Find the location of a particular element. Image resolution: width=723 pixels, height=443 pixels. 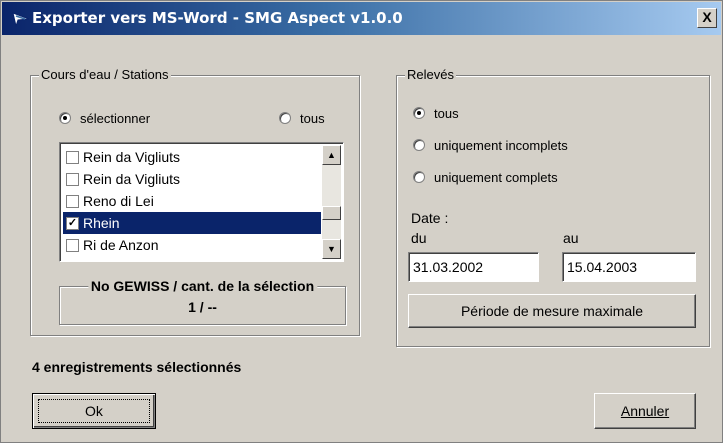

cancel-button-label: Annuler is located at coordinates (645, 411).